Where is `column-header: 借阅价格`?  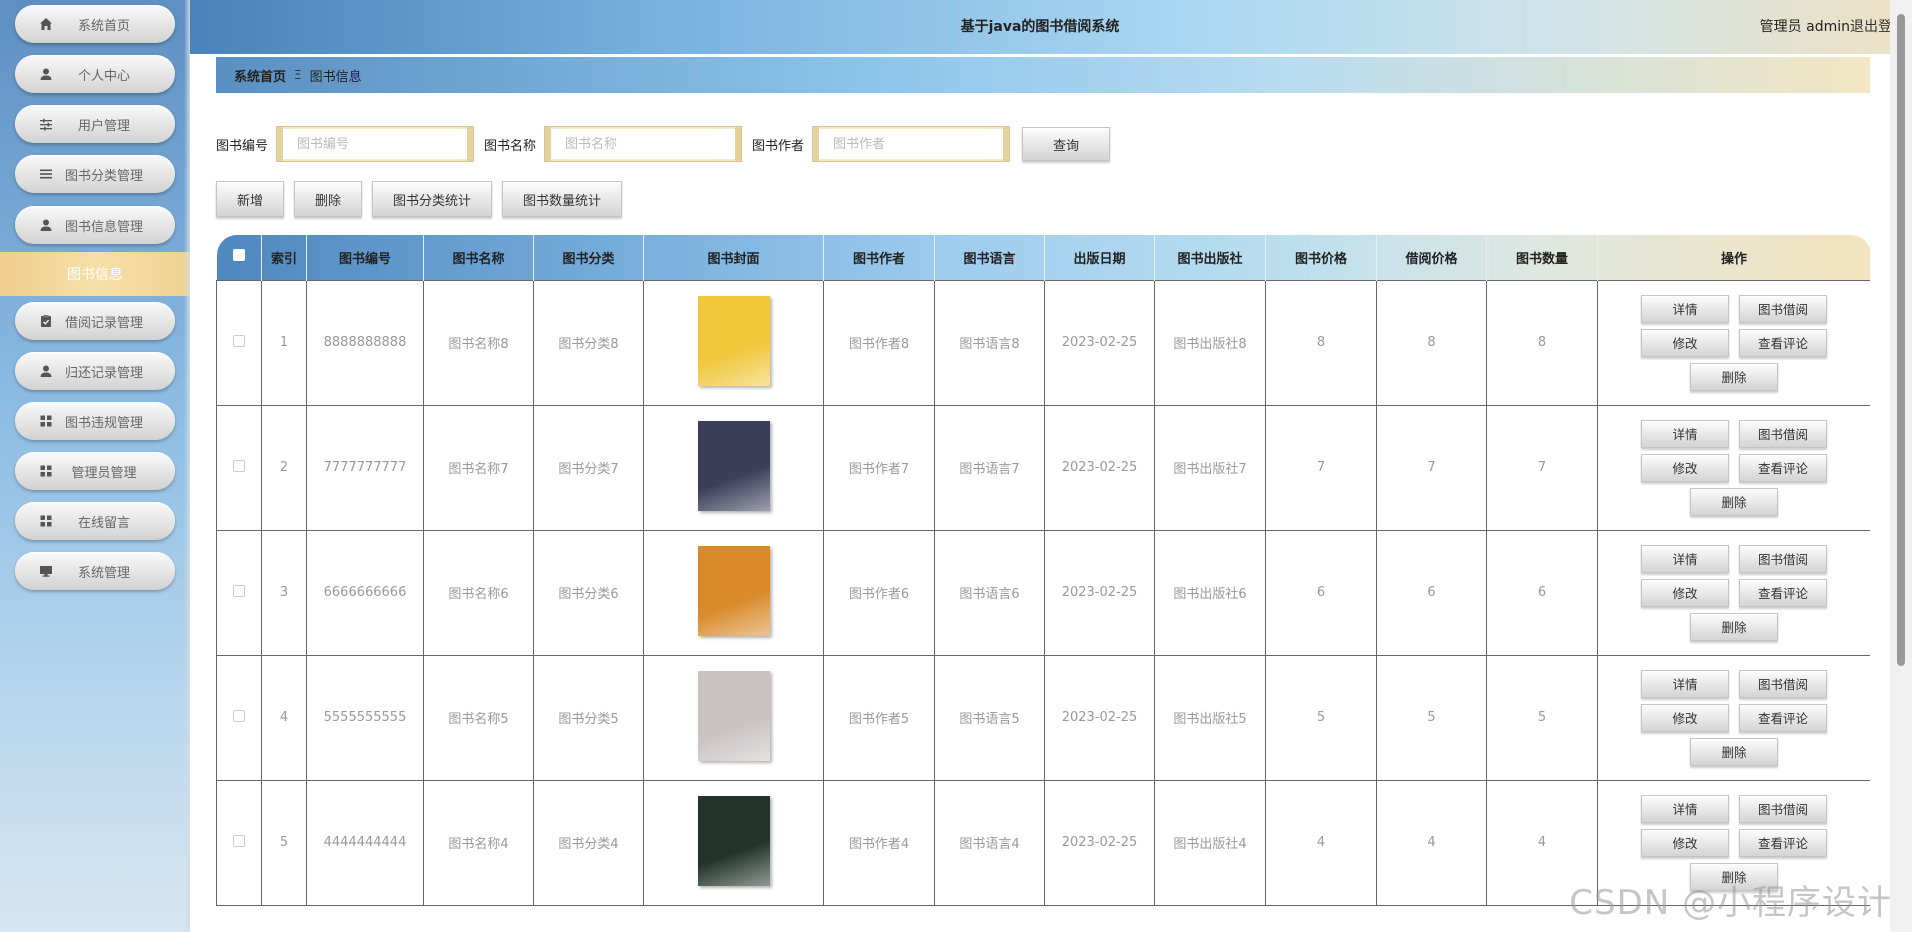 column-header: 借阅价格 is located at coordinates (1431, 257).